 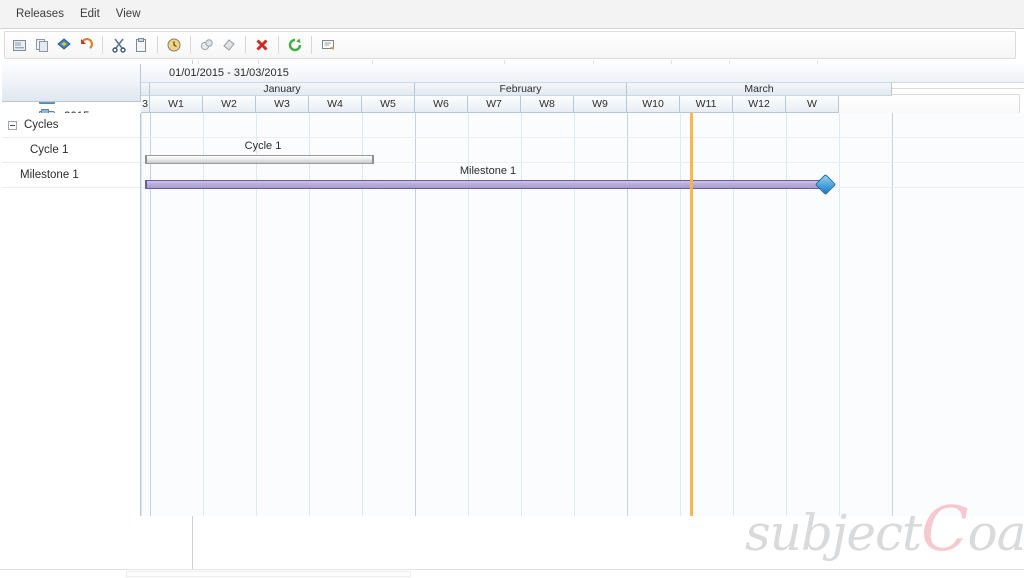 What do you see at coordinates (825, 184) in the screenshot?
I see `milestone-diamond-marker` at bounding box center [825, 184].